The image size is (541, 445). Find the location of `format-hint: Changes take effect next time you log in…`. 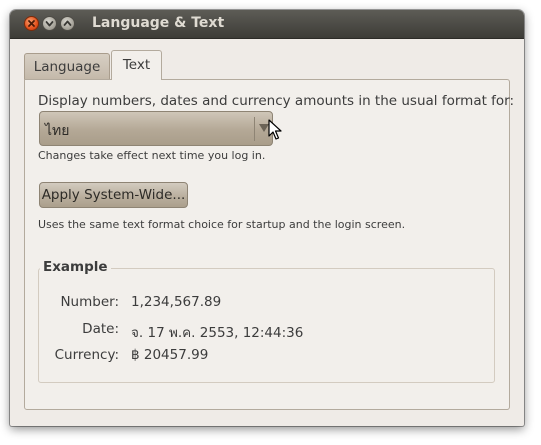

format-hint: Changes take effect next time you log in… is located at coordinates (152, 155).